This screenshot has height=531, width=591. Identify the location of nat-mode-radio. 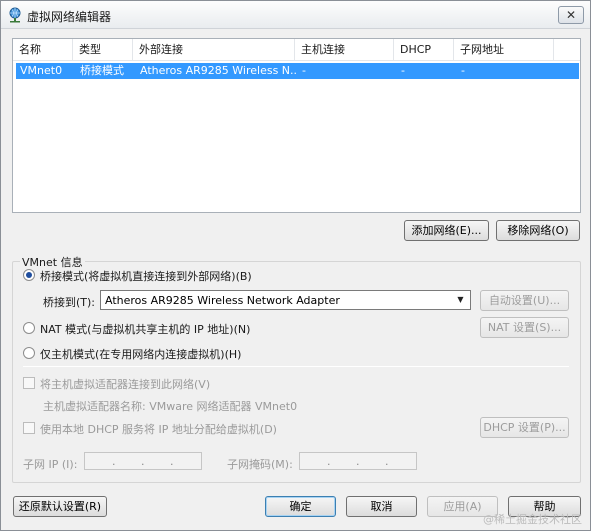
(29, 328).